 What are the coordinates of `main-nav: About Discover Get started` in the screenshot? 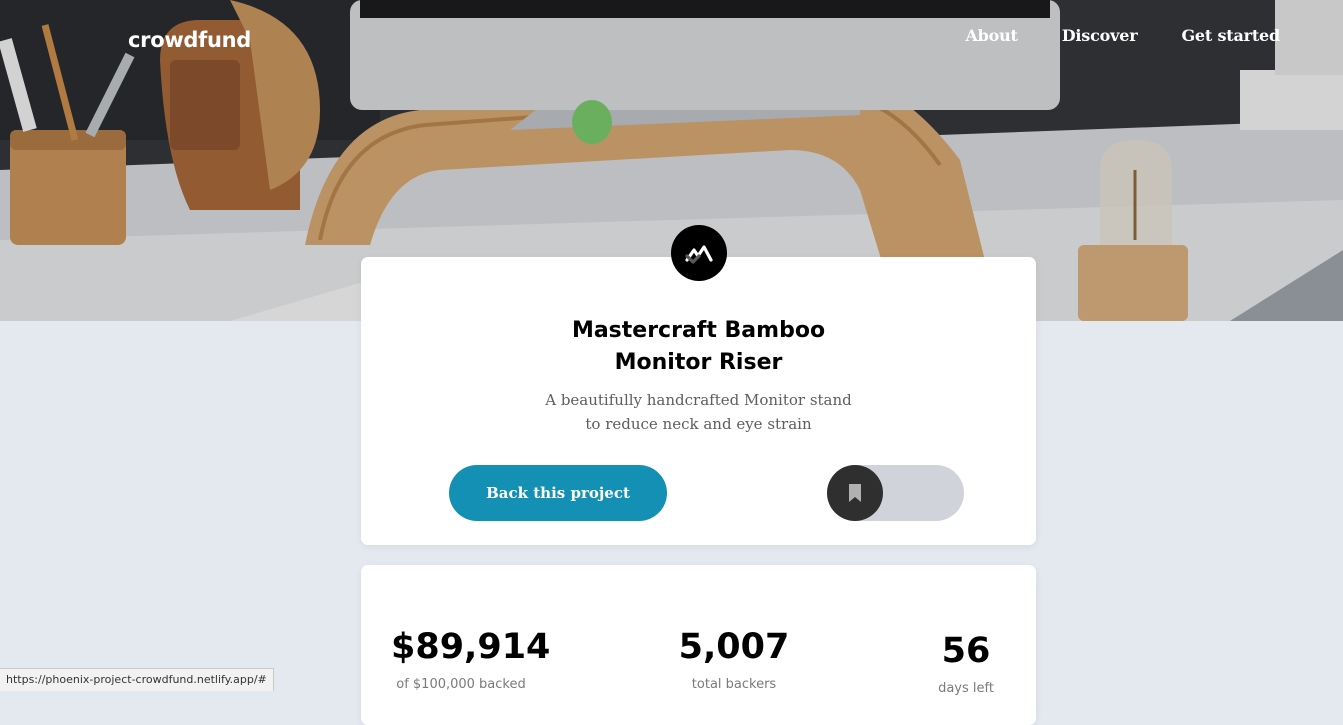 It's located at (1122, 35).